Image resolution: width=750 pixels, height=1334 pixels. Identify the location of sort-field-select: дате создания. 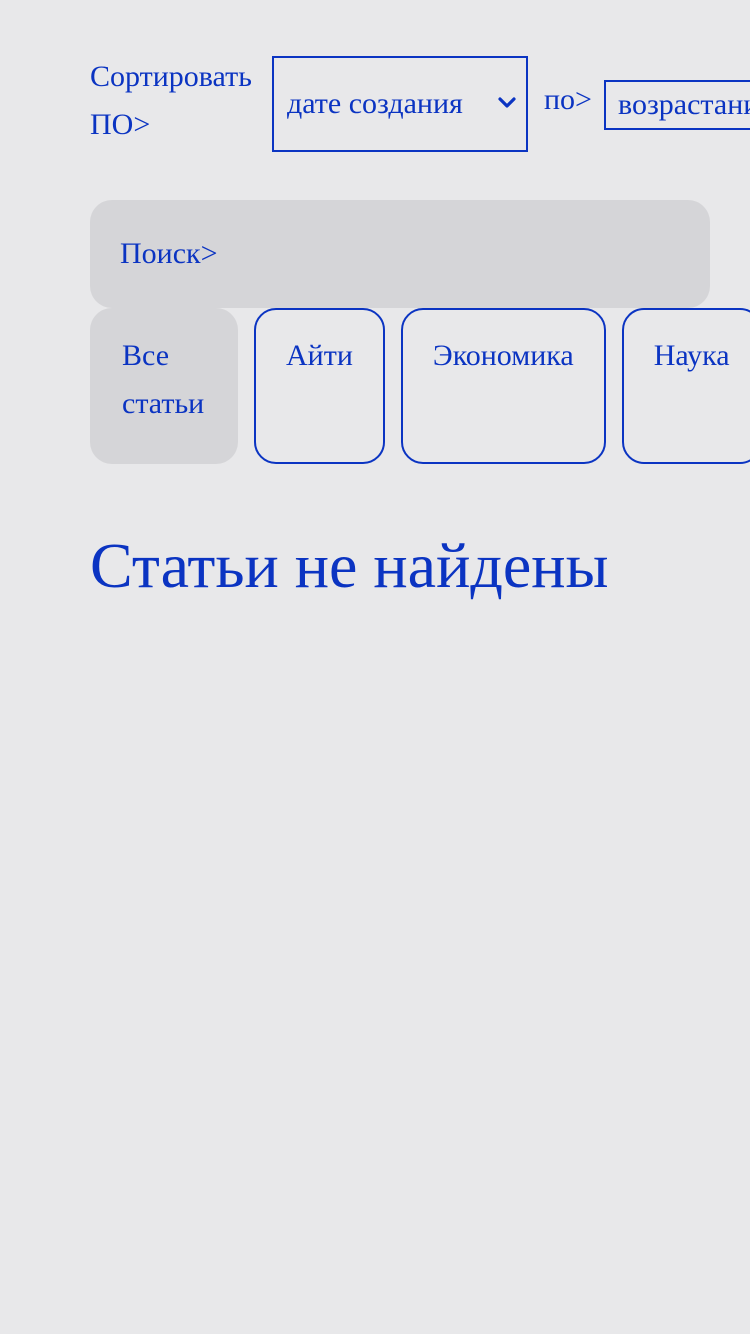
(400, 104).